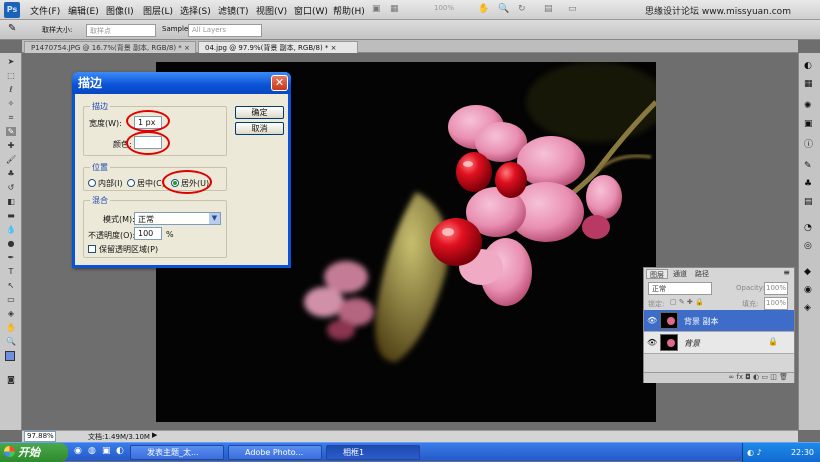 The image size is (820, 462). Describe the element at coordinates (572, 9) in the screenshot. I see `screen-mode-icon: ▭` at that location.